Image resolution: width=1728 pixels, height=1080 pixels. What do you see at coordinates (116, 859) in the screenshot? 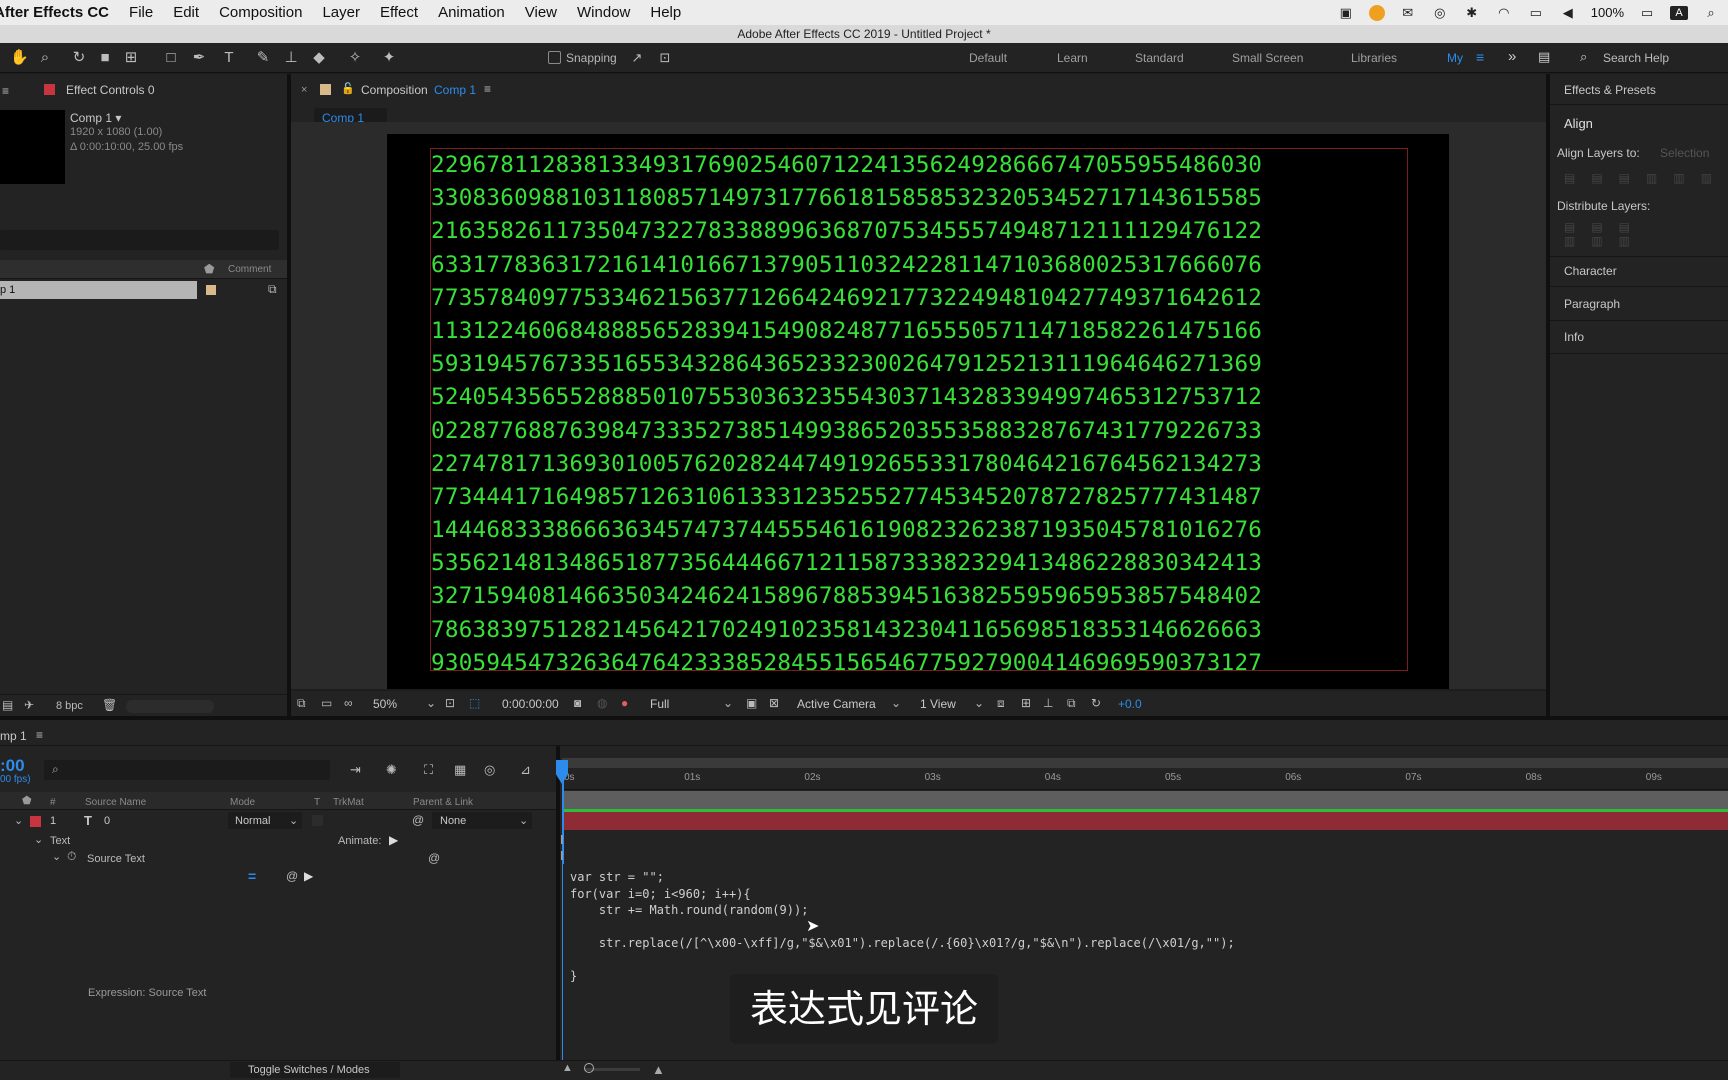
I see `source-text-property: Source Text` at bounding box center [116, 859].